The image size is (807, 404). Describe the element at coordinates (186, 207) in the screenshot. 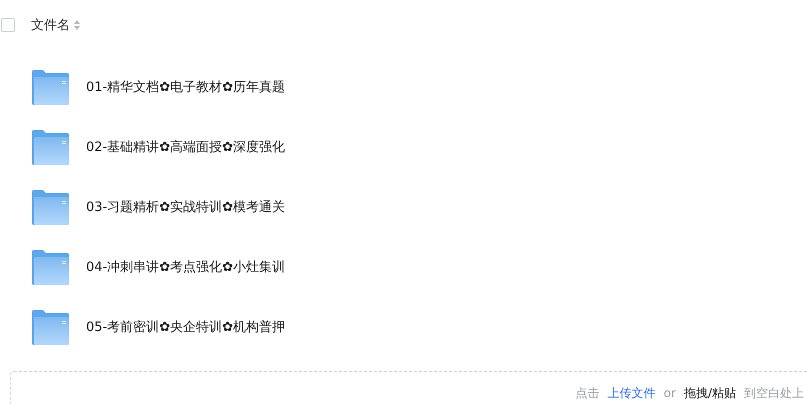

I see `folder-name: 03-习题精析✿实战特训✿模考通关` at that location.